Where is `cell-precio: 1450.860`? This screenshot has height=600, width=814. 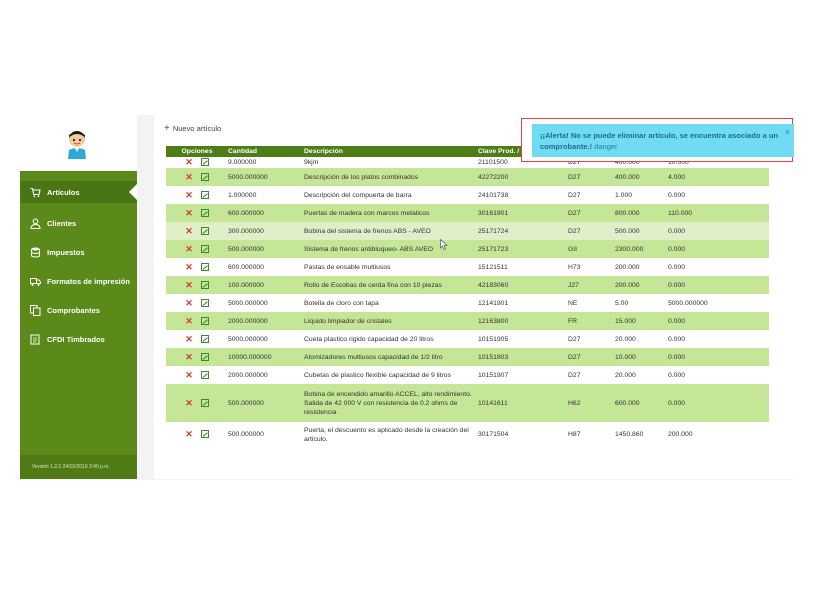
cell-precio: 1450.860 is located at coordinates (629, 434).